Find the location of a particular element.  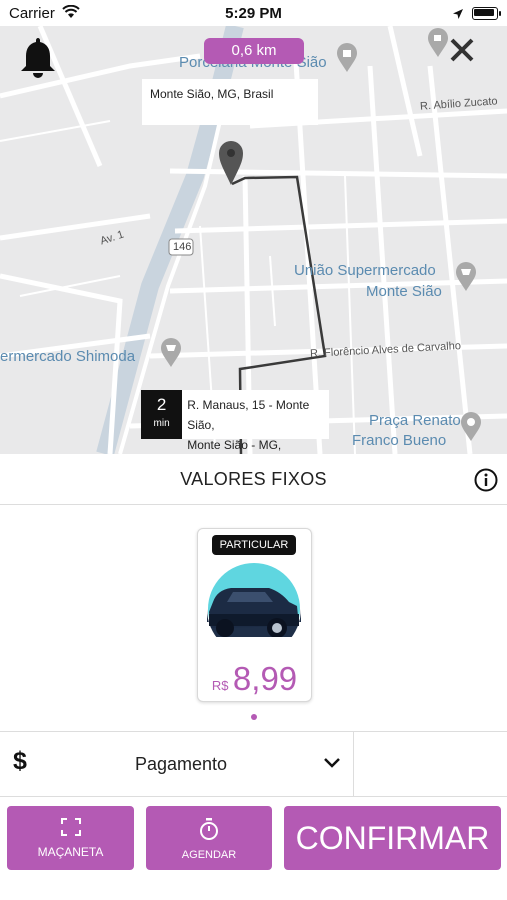

payment-selector: $ Pagamento is located at coordinates (253, 764).